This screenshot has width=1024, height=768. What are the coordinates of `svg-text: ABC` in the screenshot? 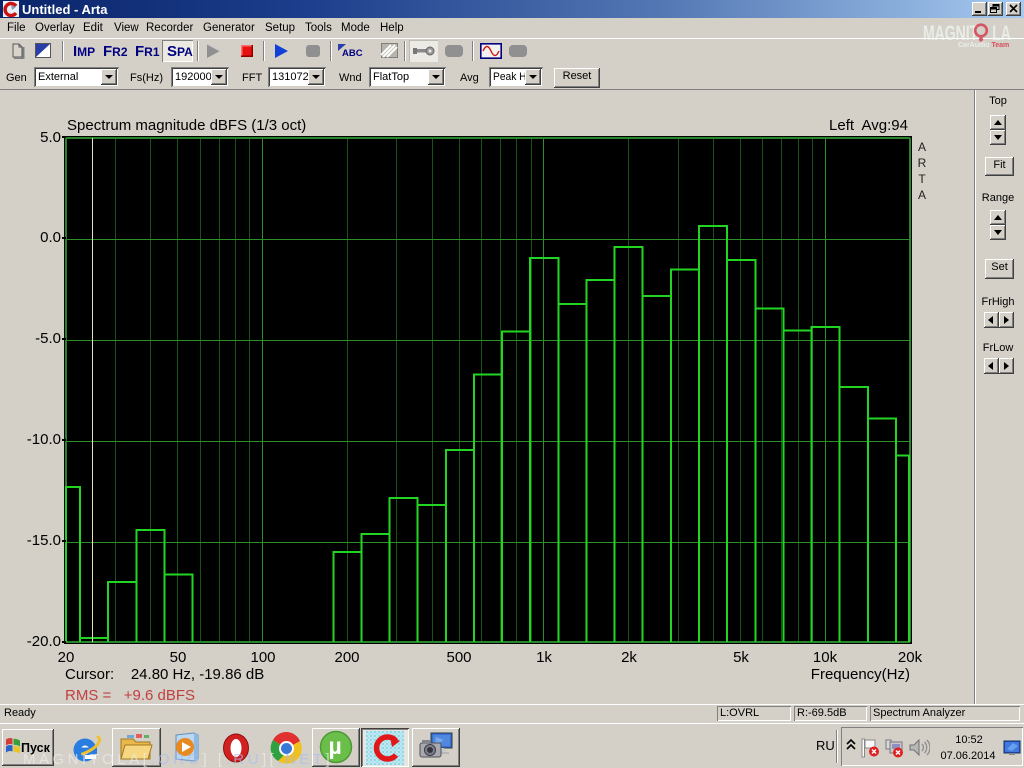 It's located at (352, 53).